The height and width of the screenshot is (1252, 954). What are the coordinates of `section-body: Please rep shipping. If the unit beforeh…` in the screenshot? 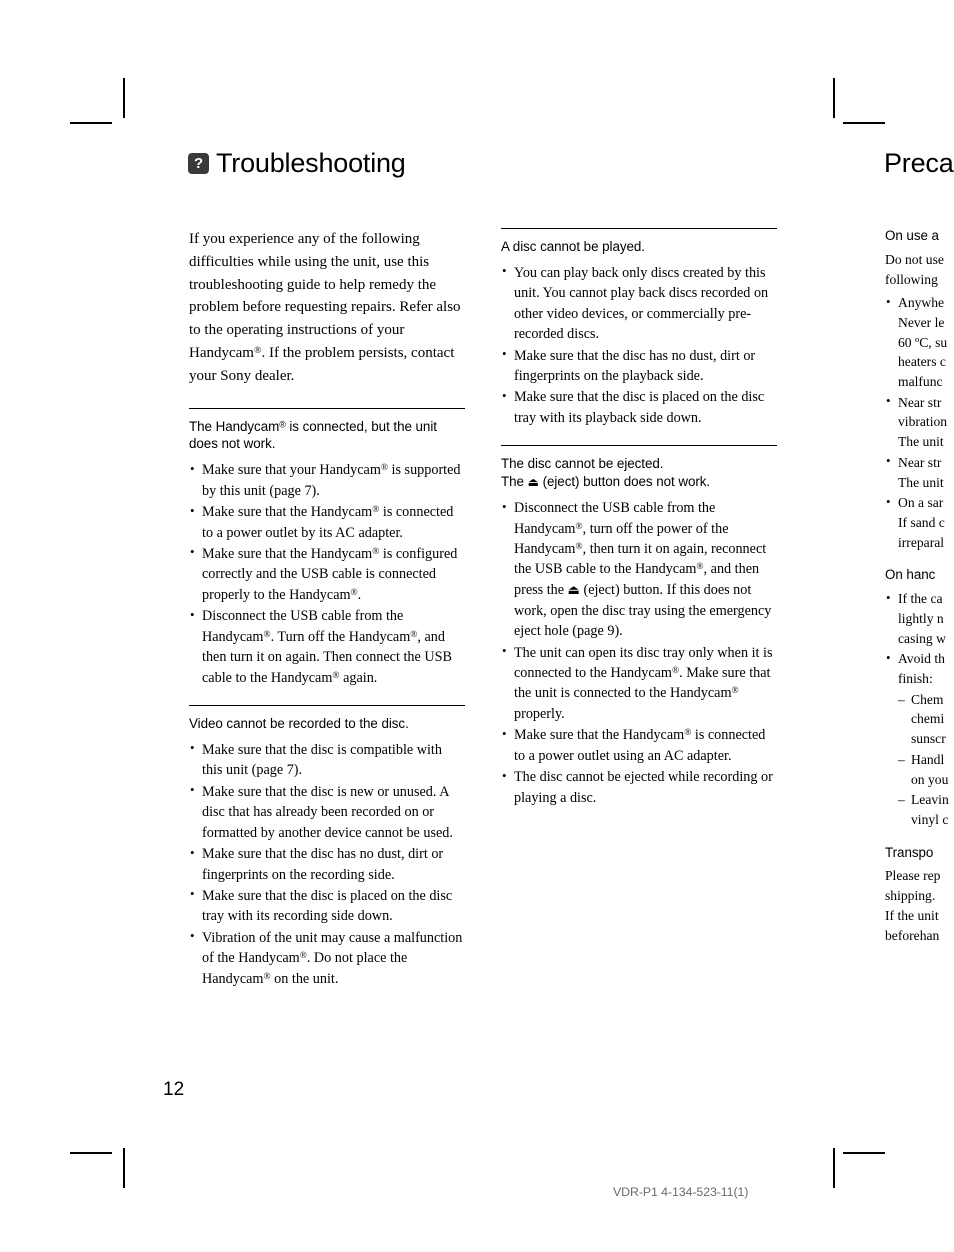 It's located at (919, 905).